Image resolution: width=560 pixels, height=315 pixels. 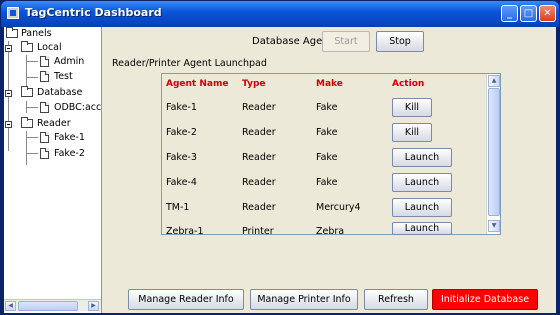 What do you see at coordinates (400, 41) in the screenshot?
I see `stop-button: Stop` at bounding box center [400, 41].